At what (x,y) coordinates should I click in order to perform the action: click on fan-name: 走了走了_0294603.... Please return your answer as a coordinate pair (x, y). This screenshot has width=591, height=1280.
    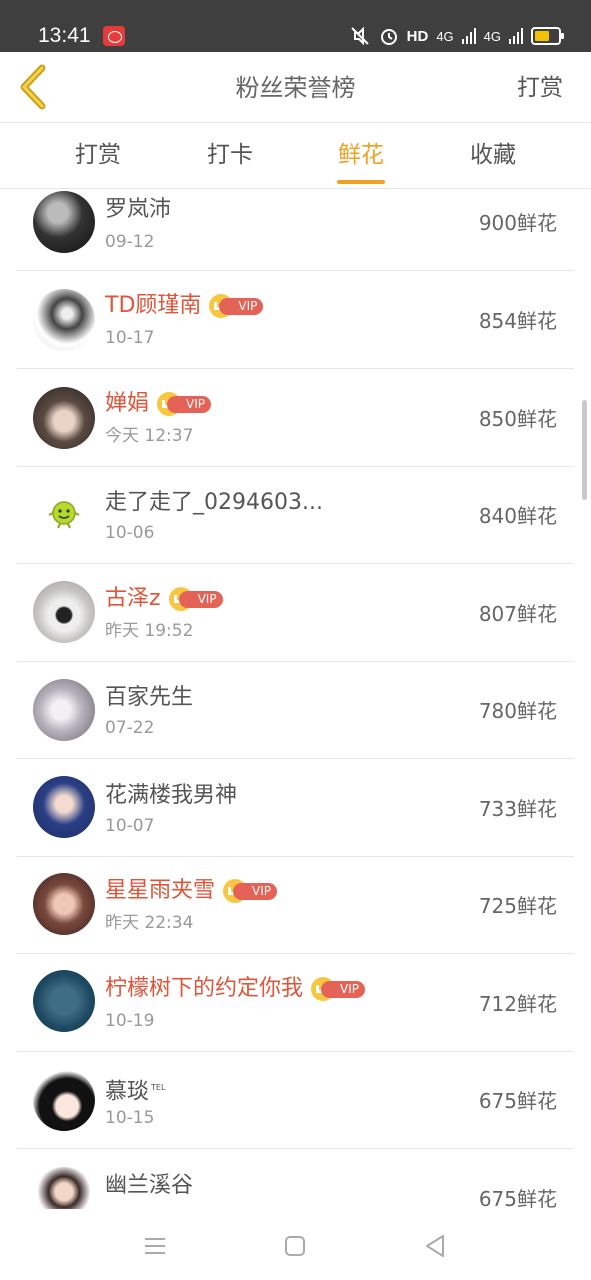
    Looking at the image, I should click on (214, 502).